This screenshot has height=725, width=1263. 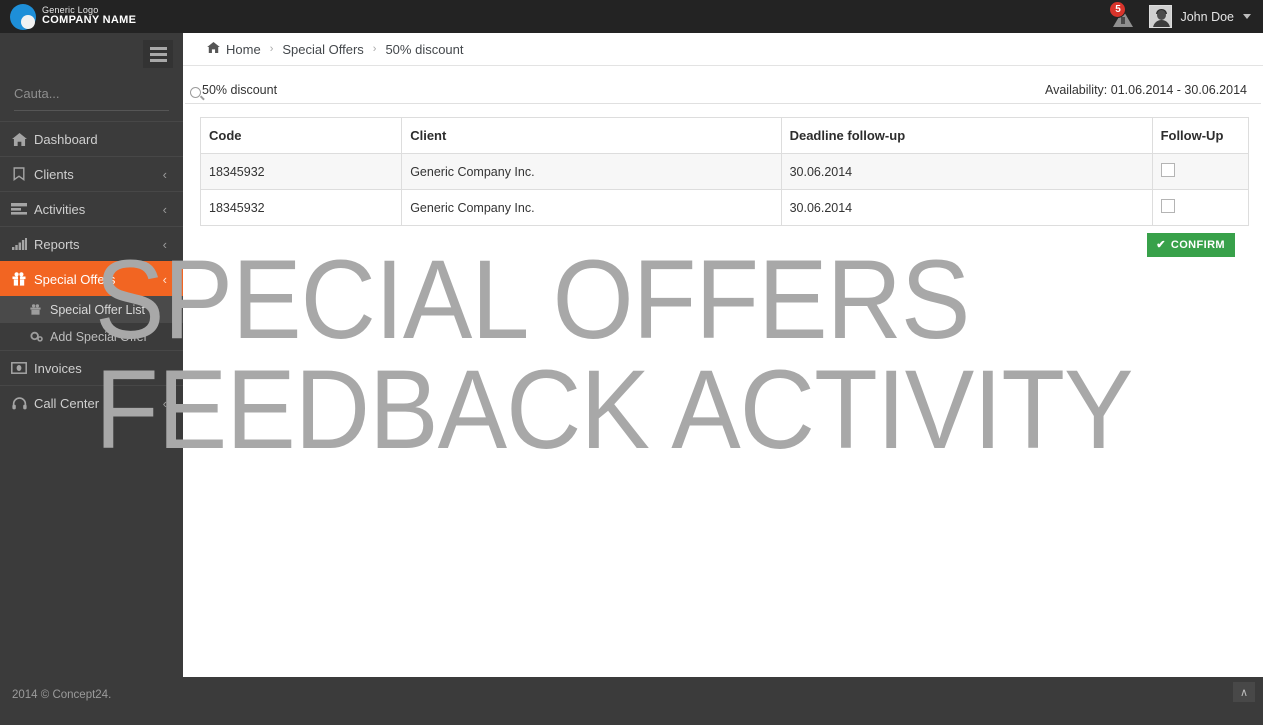 What do you see at coordinates (99, 336) in the screenshot?
I see `sidebar-subitem-label: Add Special Offer` at bounding box center [99, 336].